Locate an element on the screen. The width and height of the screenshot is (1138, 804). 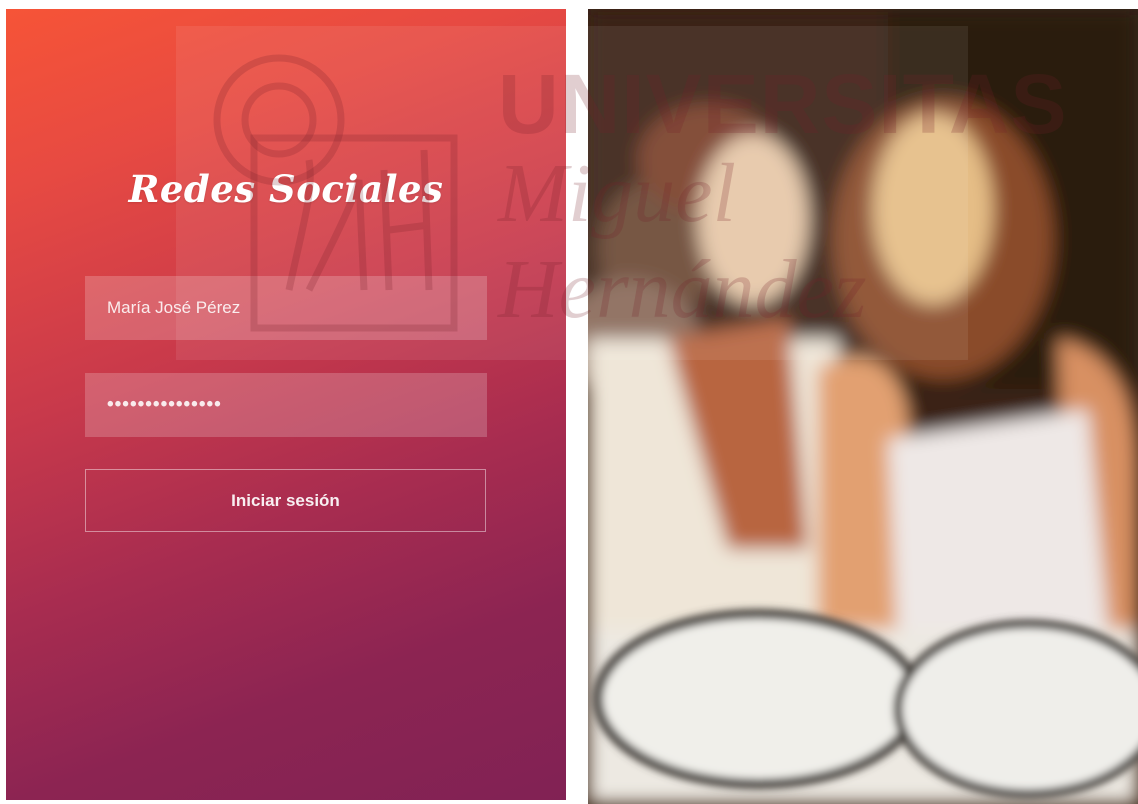
app-title: Redes Sociales is located at coordinates (286, 189).